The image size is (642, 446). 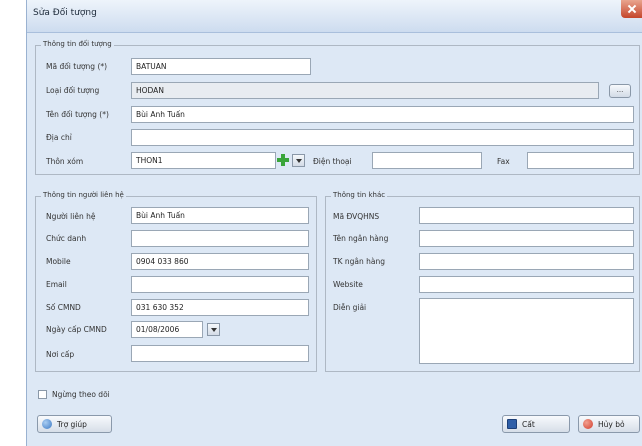 What do you see at coordinates (77, 66) in the screenshot?
I see `object-code-label: Mã đối tượng (*)` at bounding box center [77, 66].